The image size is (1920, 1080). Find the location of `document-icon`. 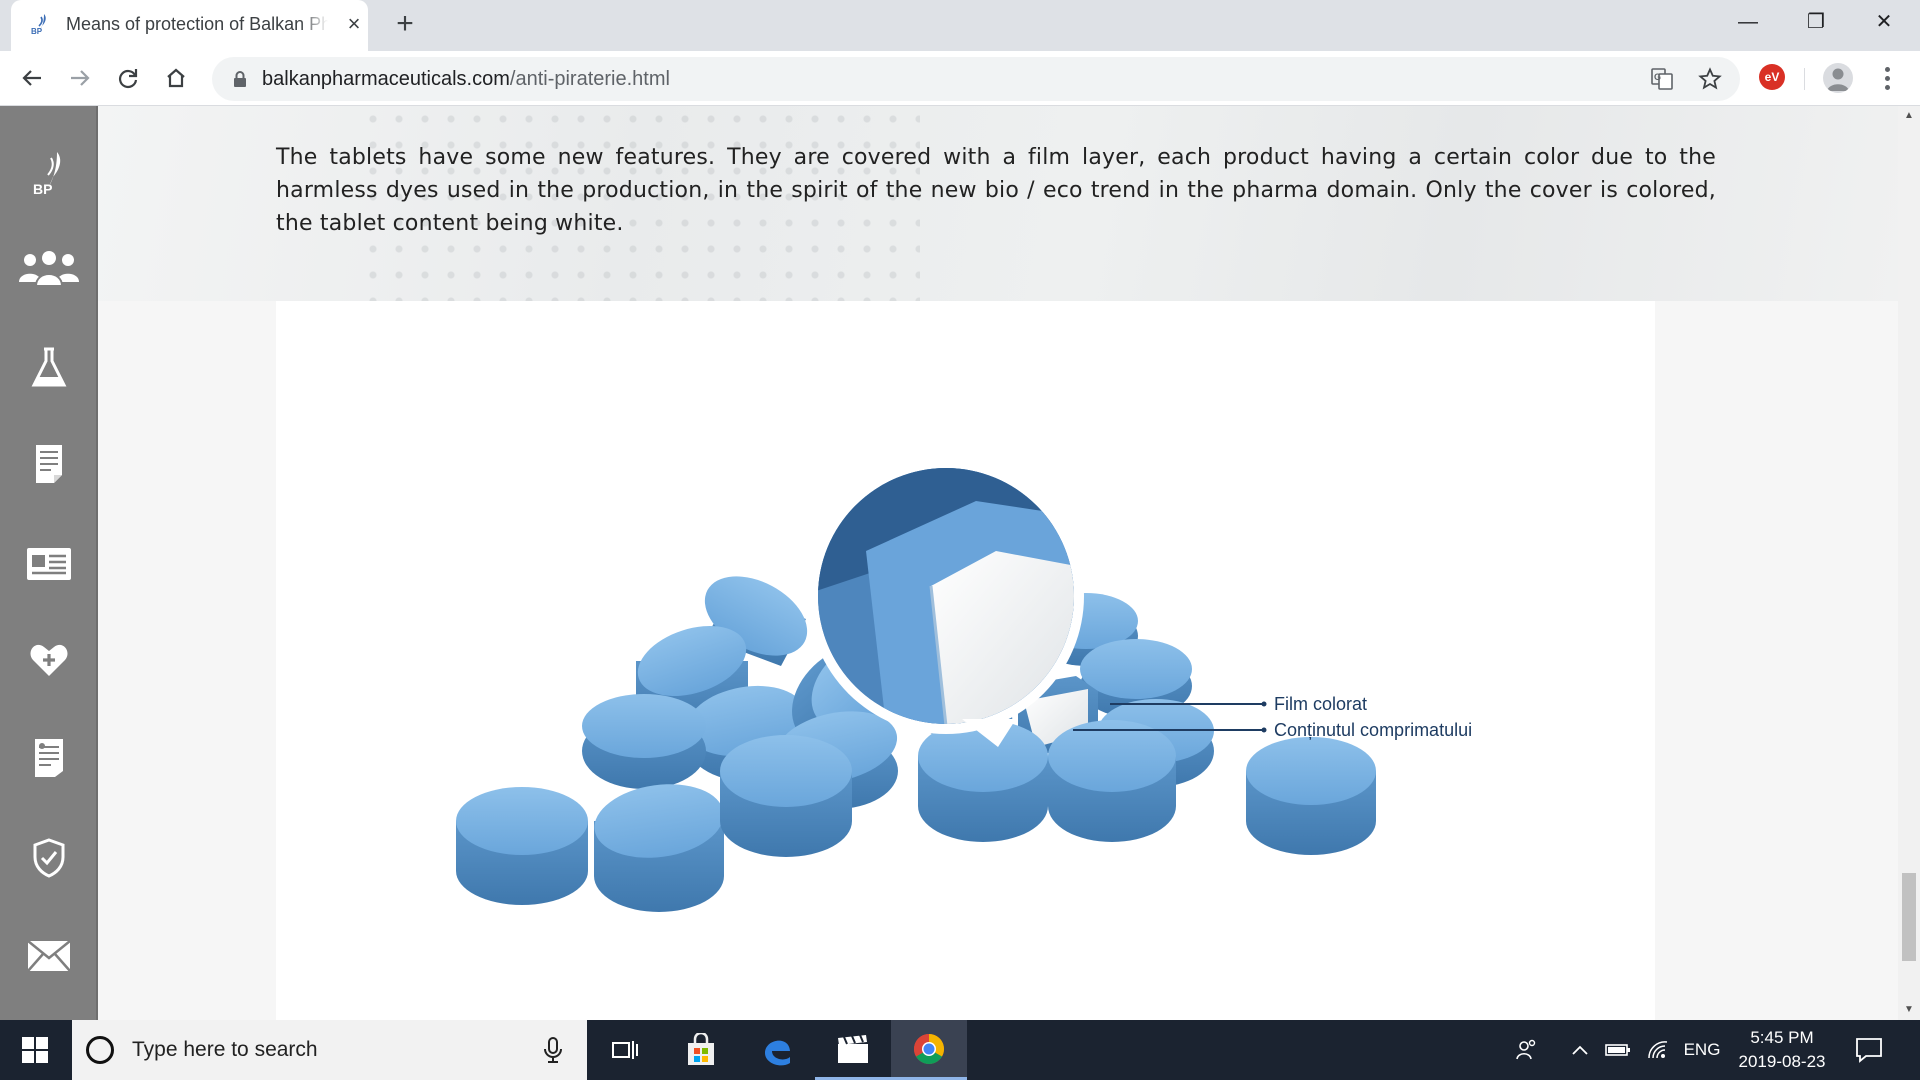

document-icon is located at coordinates (49, 464).